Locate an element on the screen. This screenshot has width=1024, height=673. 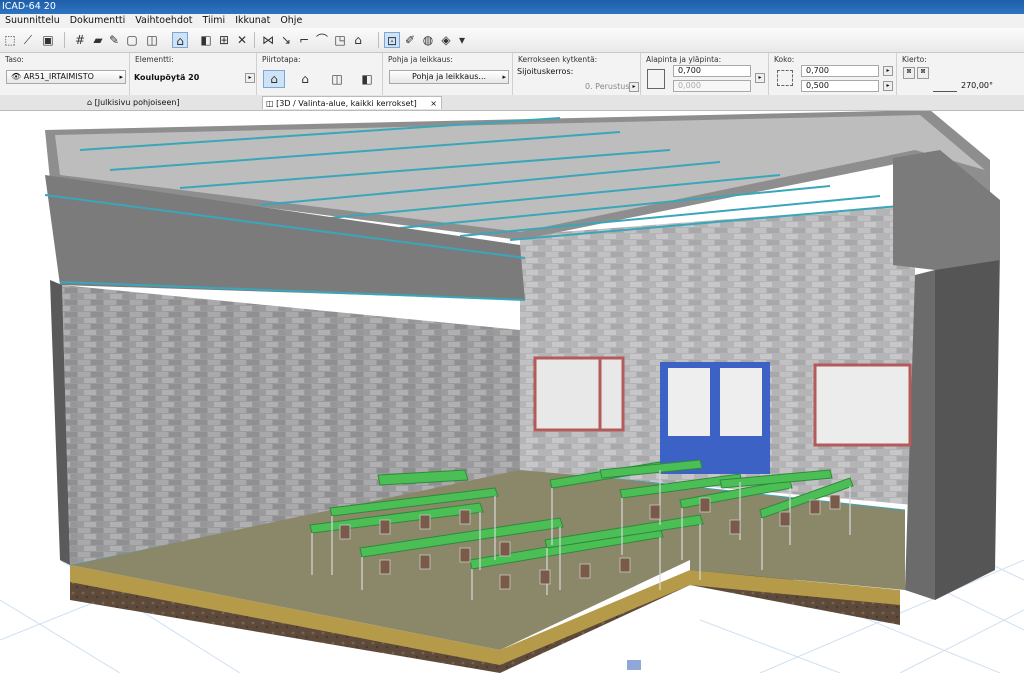
menu-ikkunat: Ikkunat is located at coordinates (252, 21).